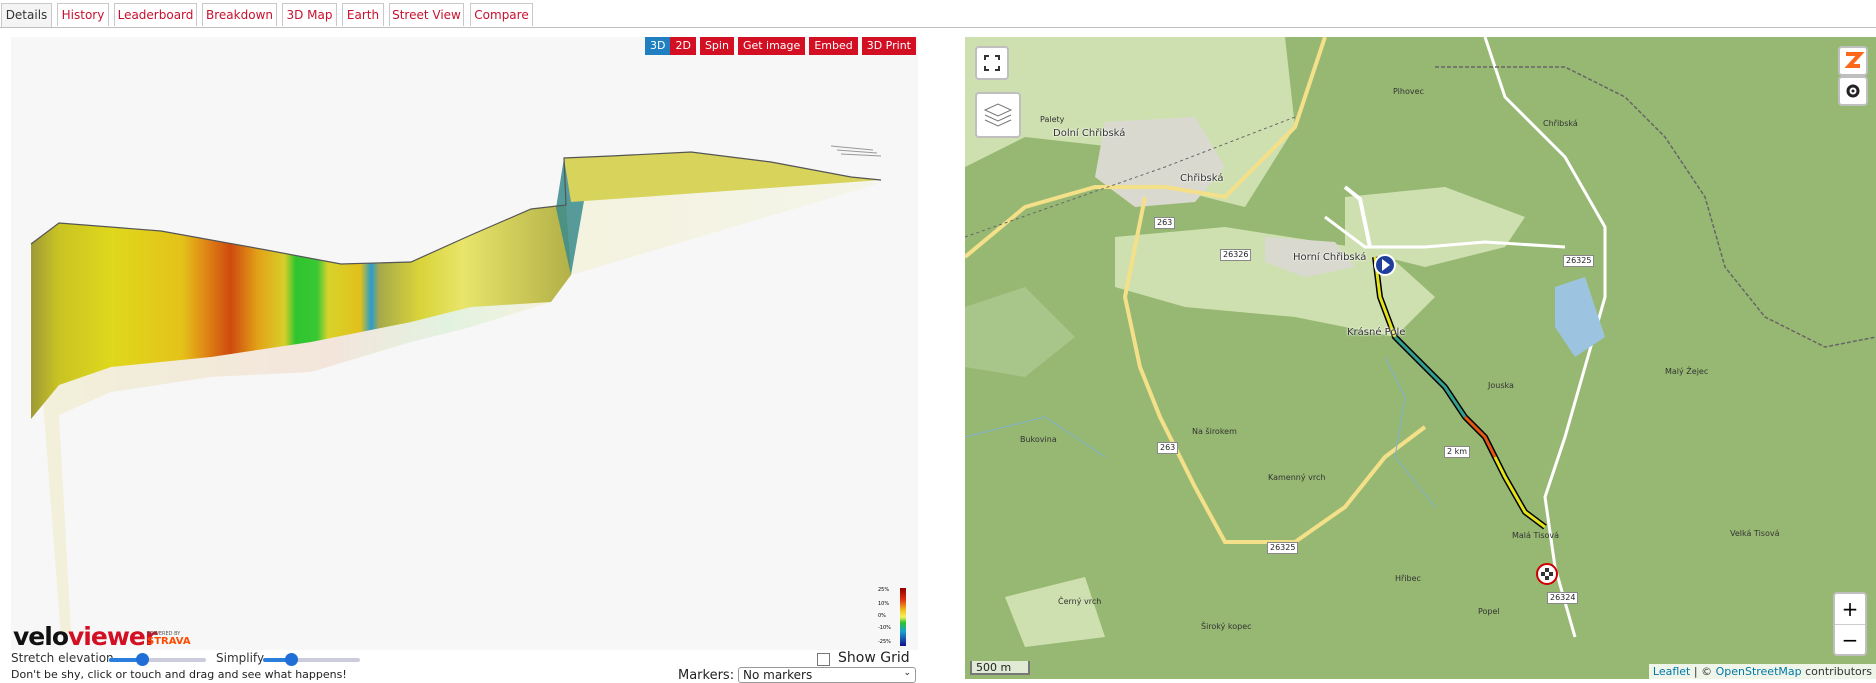 The height and width of the screenshot is (683, 1876). Describe the element at coordinates (1226, 626) in the screenshot. I see `peak-label: Široký kopec` at that location.